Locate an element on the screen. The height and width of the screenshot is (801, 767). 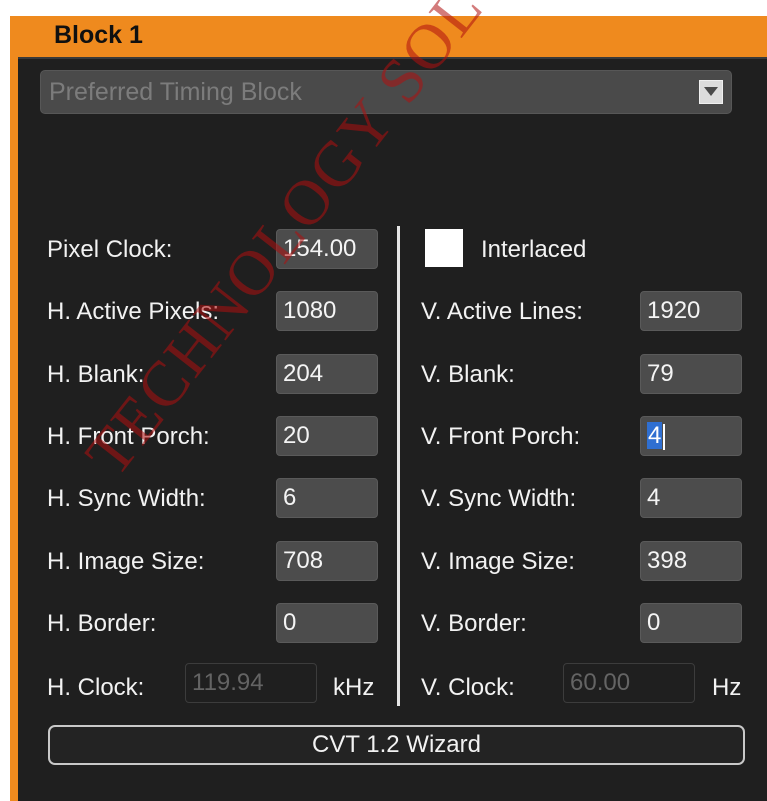
v-active-lines-input: 1920 is located at coordinates (691, 311).